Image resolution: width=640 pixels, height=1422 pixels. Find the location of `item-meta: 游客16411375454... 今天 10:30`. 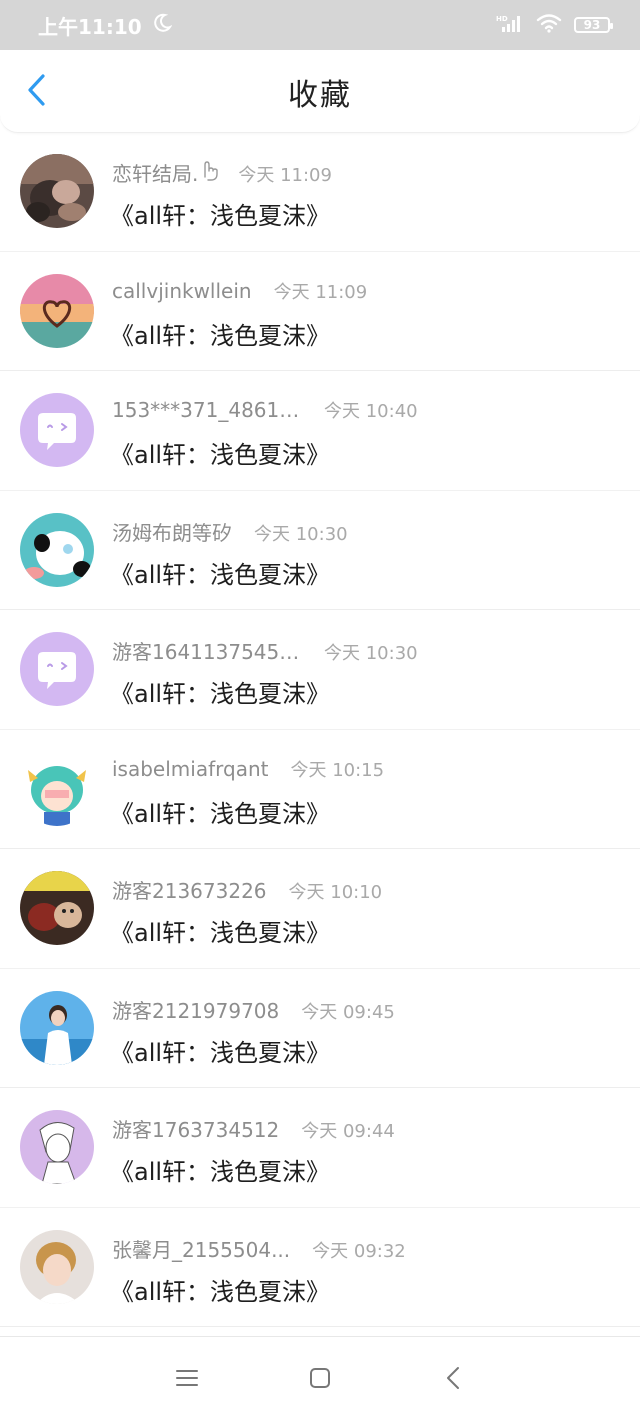

item-meta: 游客16411375454... 今天 10:30 is located at coordinates (265, 650).